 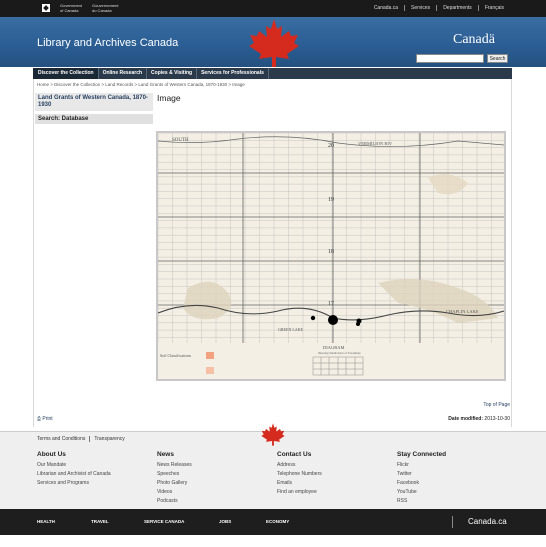 I want to click on footer-link: Services and Programs, so click(x=74, y=483).